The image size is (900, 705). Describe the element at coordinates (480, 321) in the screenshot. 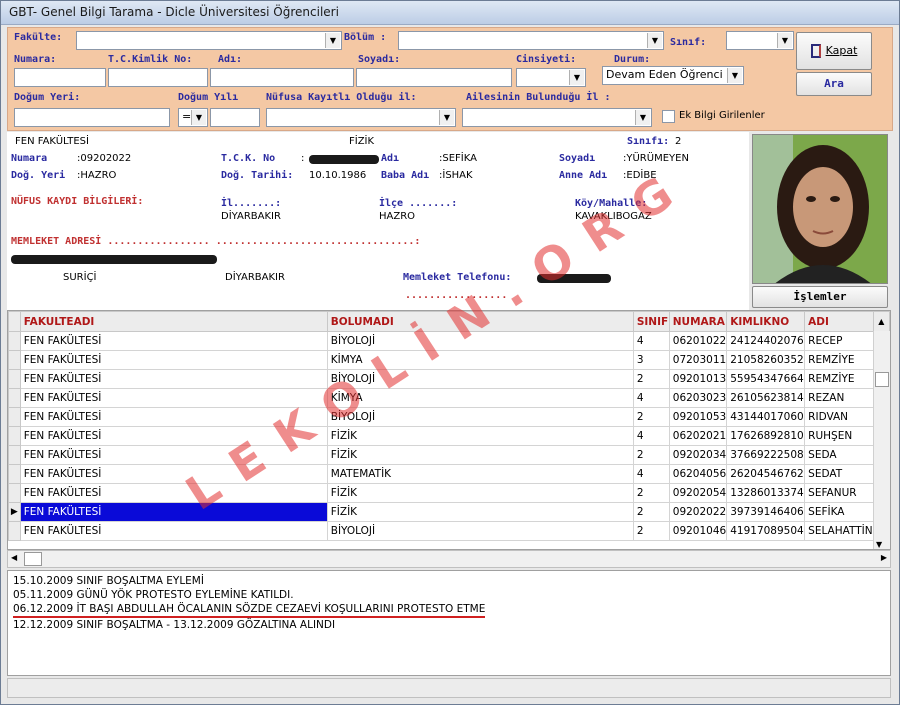

I see `column-header: BOLUMADI` at that location.